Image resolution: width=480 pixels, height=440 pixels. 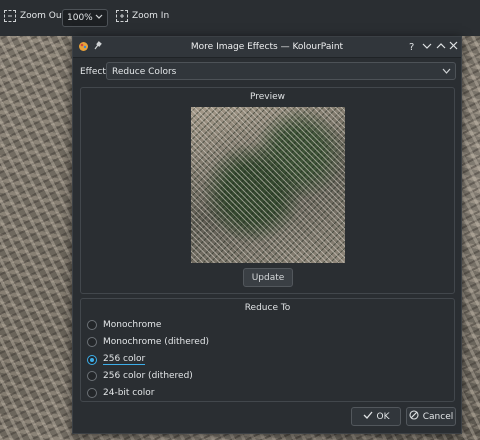 I want to click on option-256-color-dithered: 256 color (dithered), so click(x=140, y=376).